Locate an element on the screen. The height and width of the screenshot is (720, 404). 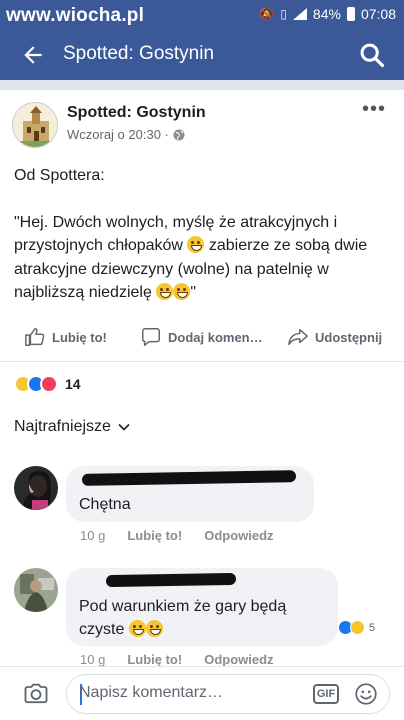
comments-filter: Najtrafniejsze is located at coordinates (72, 427).